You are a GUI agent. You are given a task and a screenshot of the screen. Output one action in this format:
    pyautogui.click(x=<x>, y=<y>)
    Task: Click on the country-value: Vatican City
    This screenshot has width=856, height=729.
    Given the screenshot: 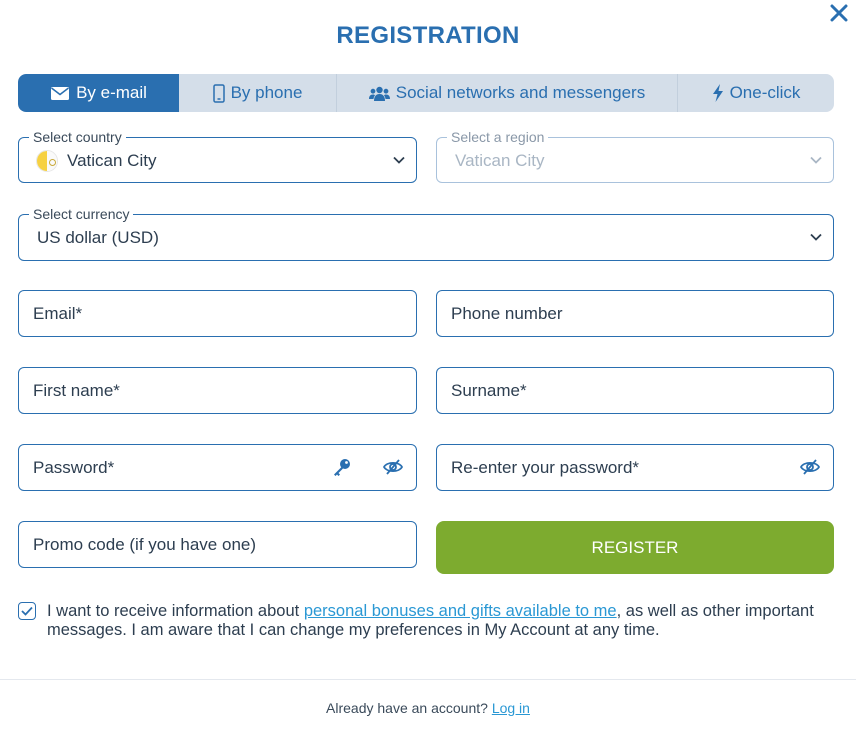 What is the action you would take?
    pyautogui.click(x=112, y=160)
    